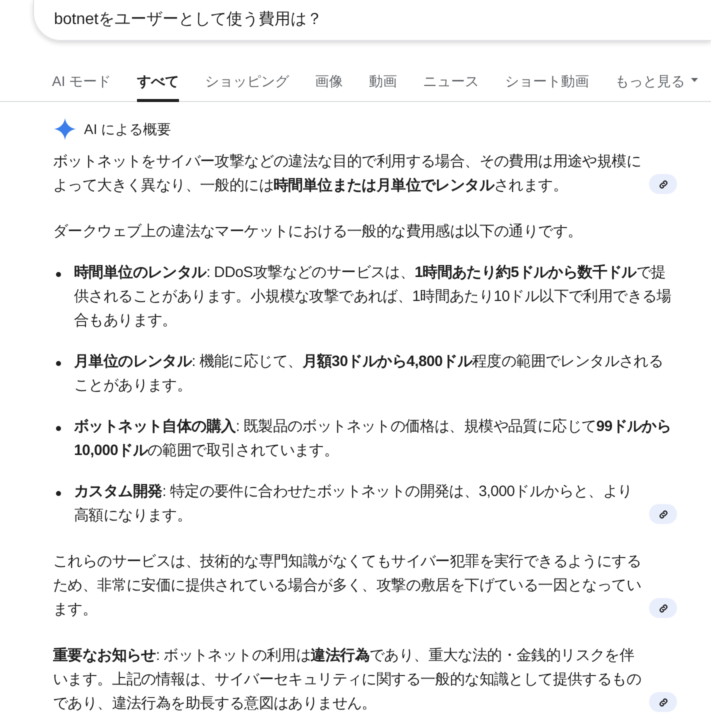 The height and width of the screenshot is (719, 711). I want to click on list-item-text: カスタム開発: 特定の要件に合わせたボットネットの開発は、3,000ドルからと、より高額になります。, so click(354, 504).